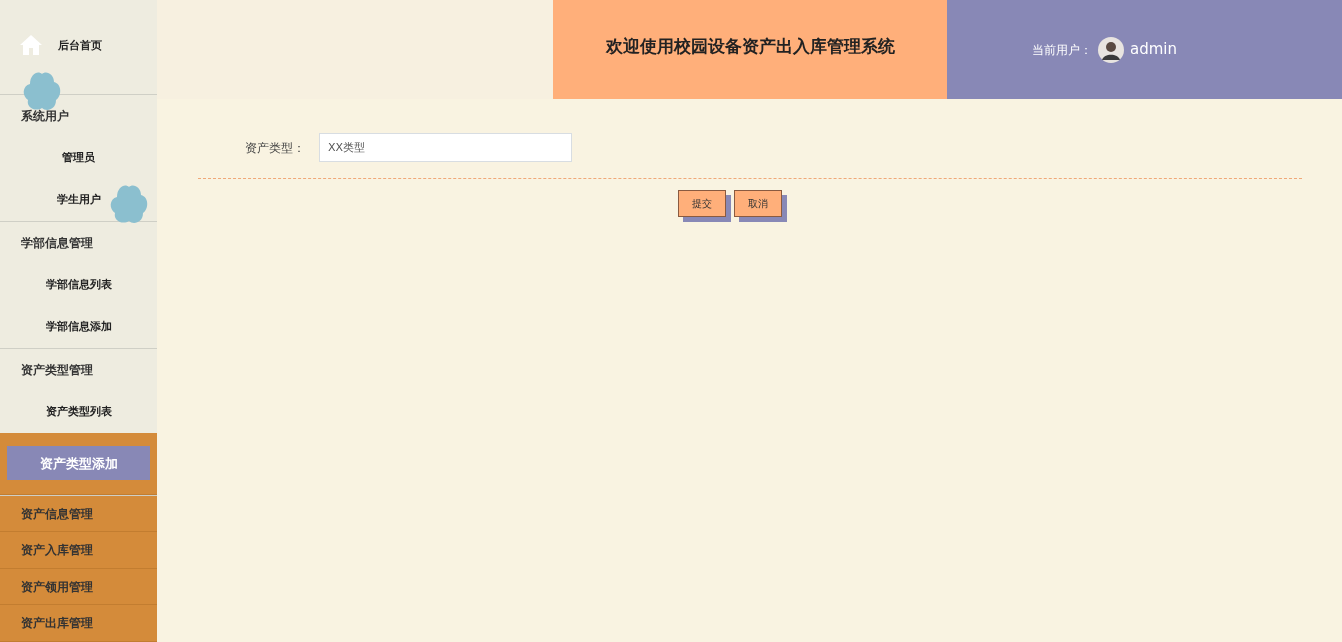 This screenshot has height=642, width=1342. I want to click on cloud-icon, so click(129, 204).